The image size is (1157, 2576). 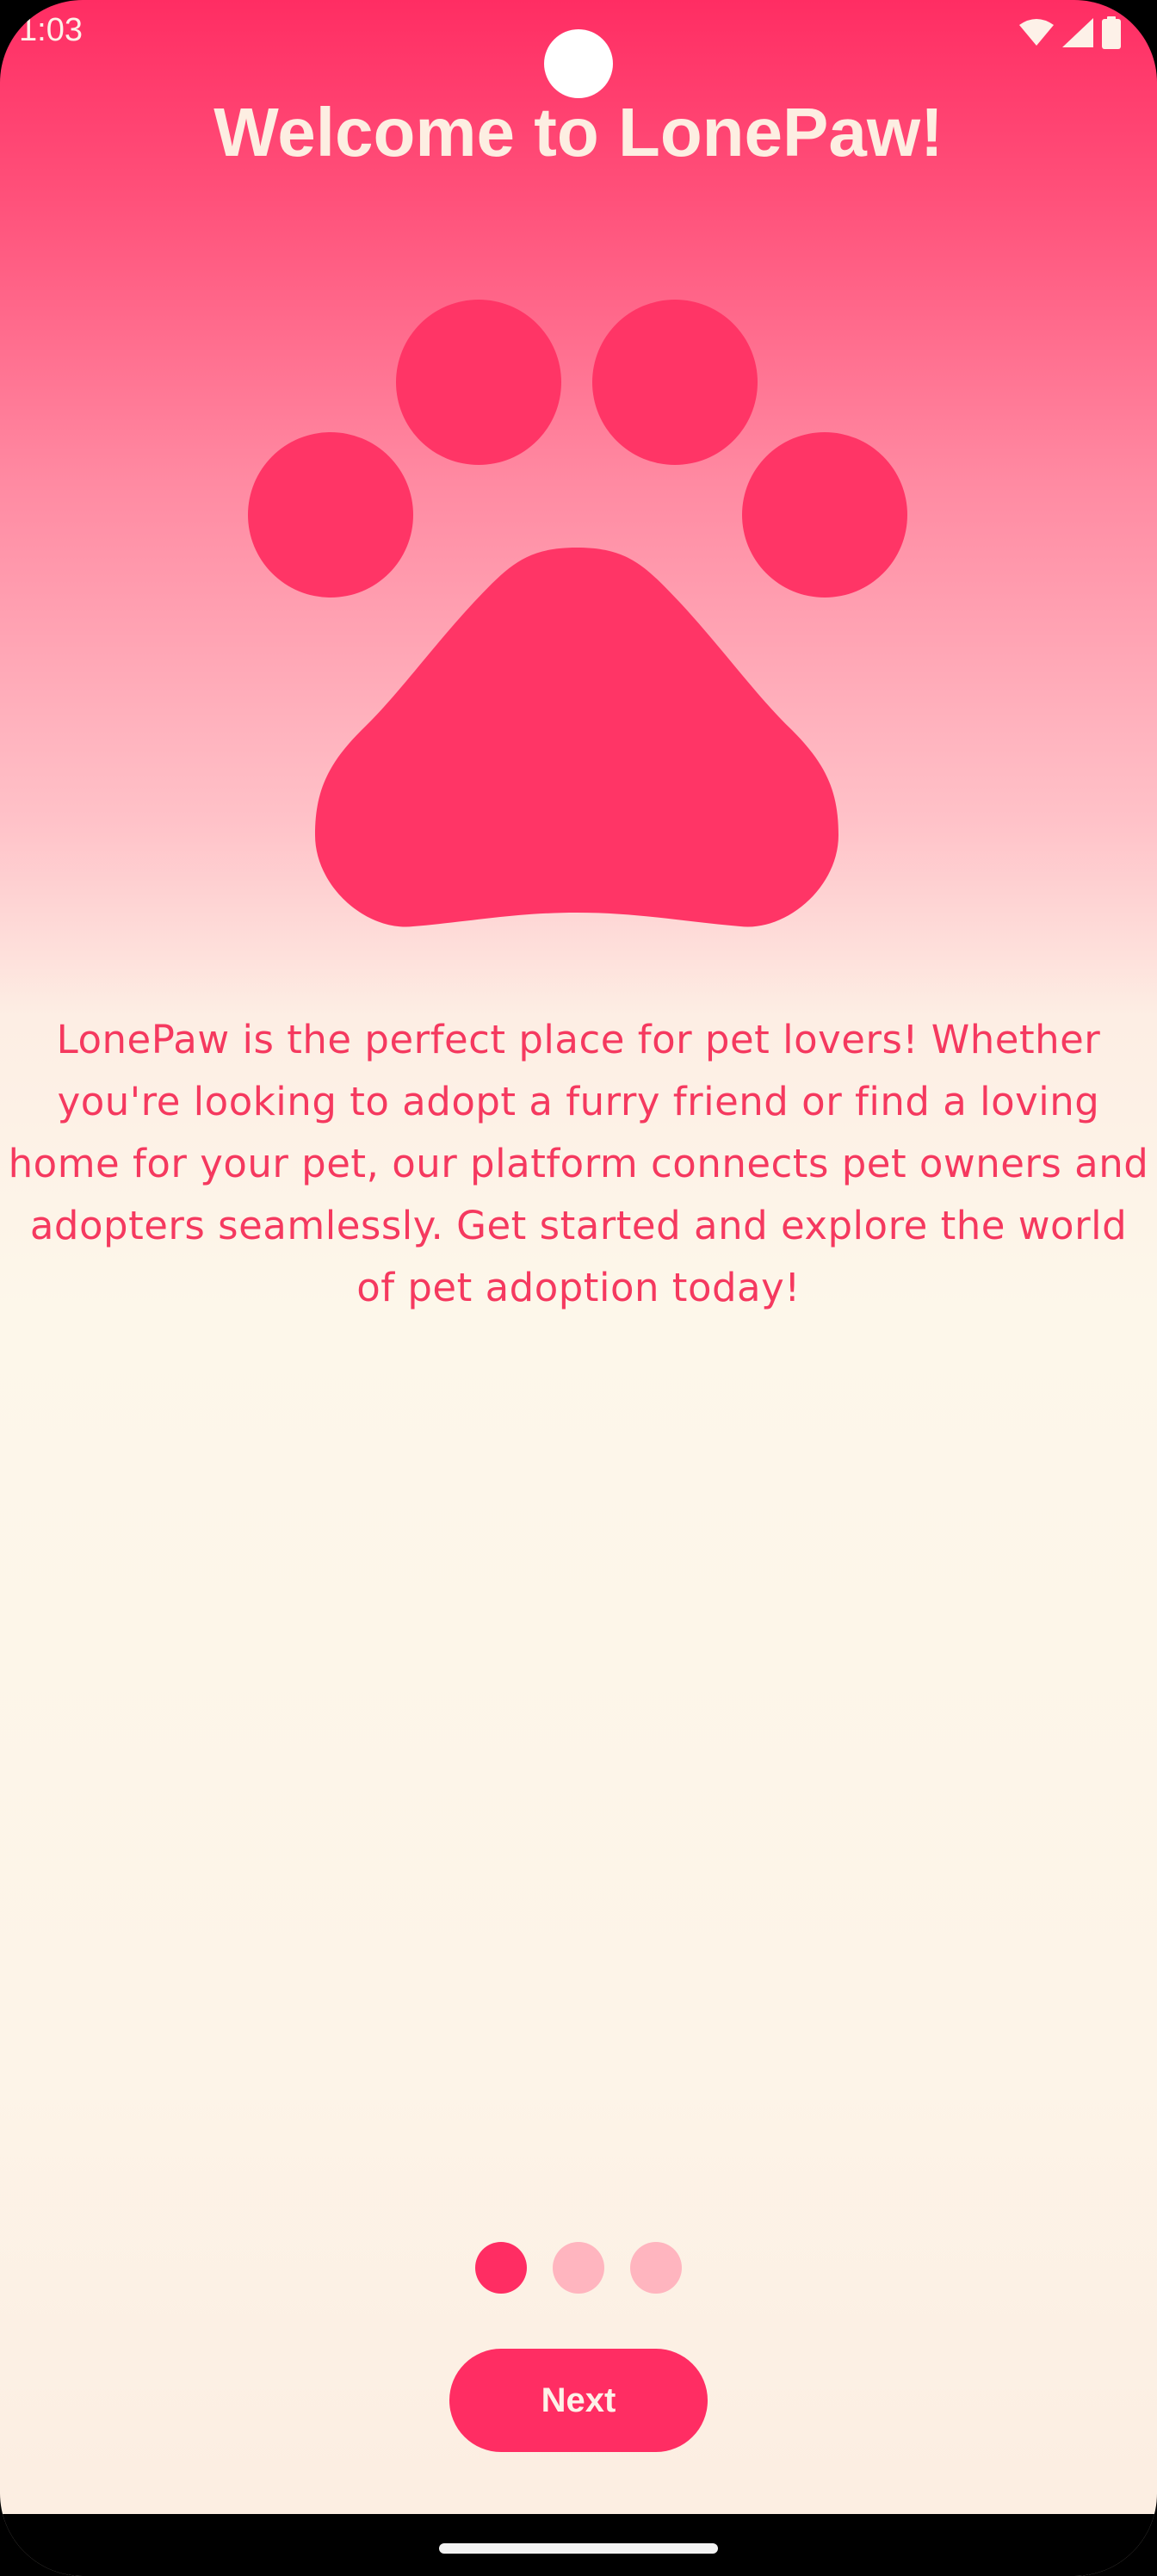 What do you see at coordinates (578, 614) in the screenshot?
I see `paw-print-icon` at bounding box center [578, 614].